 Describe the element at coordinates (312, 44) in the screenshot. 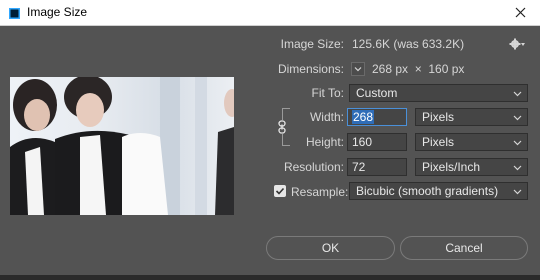

I see `image-size-label: Image Size:` at that location.